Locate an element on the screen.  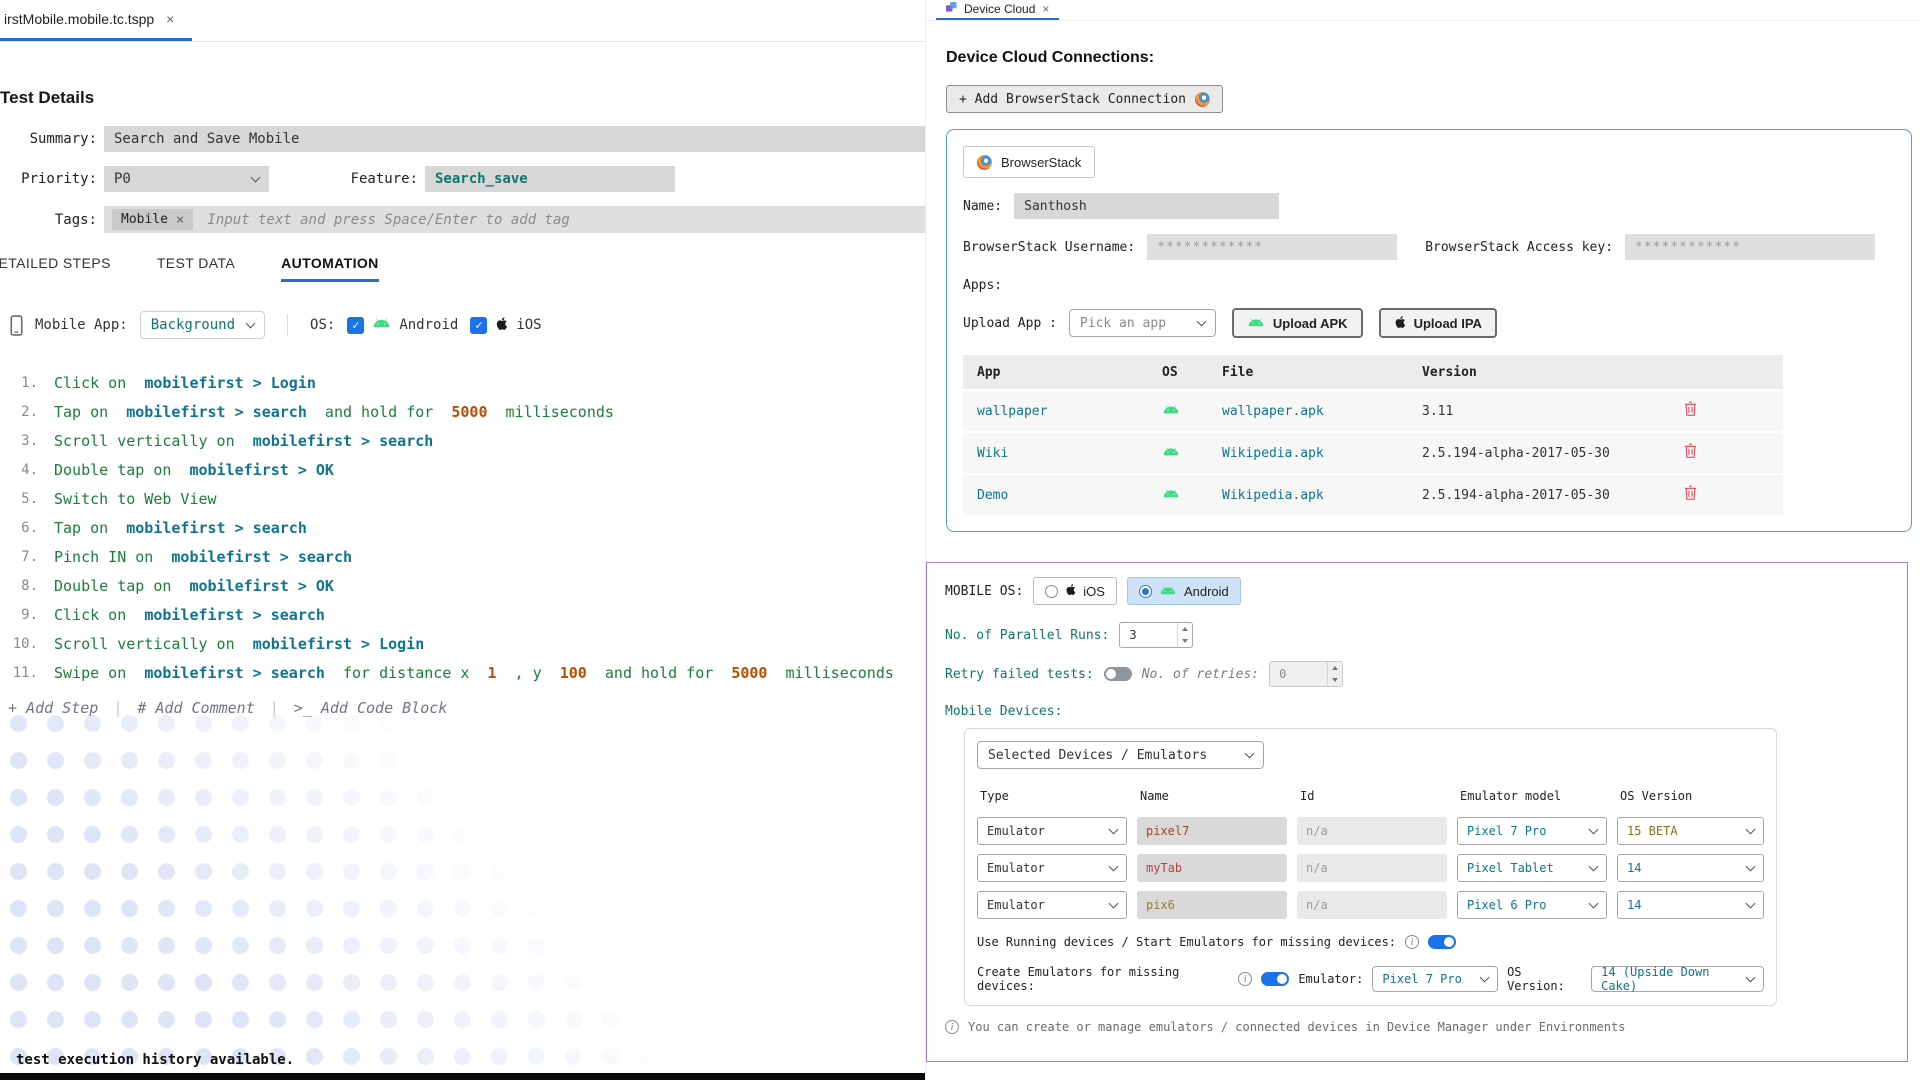
test-step: 9. Click on mobilefirst > search is located at coordinates (462, 614).